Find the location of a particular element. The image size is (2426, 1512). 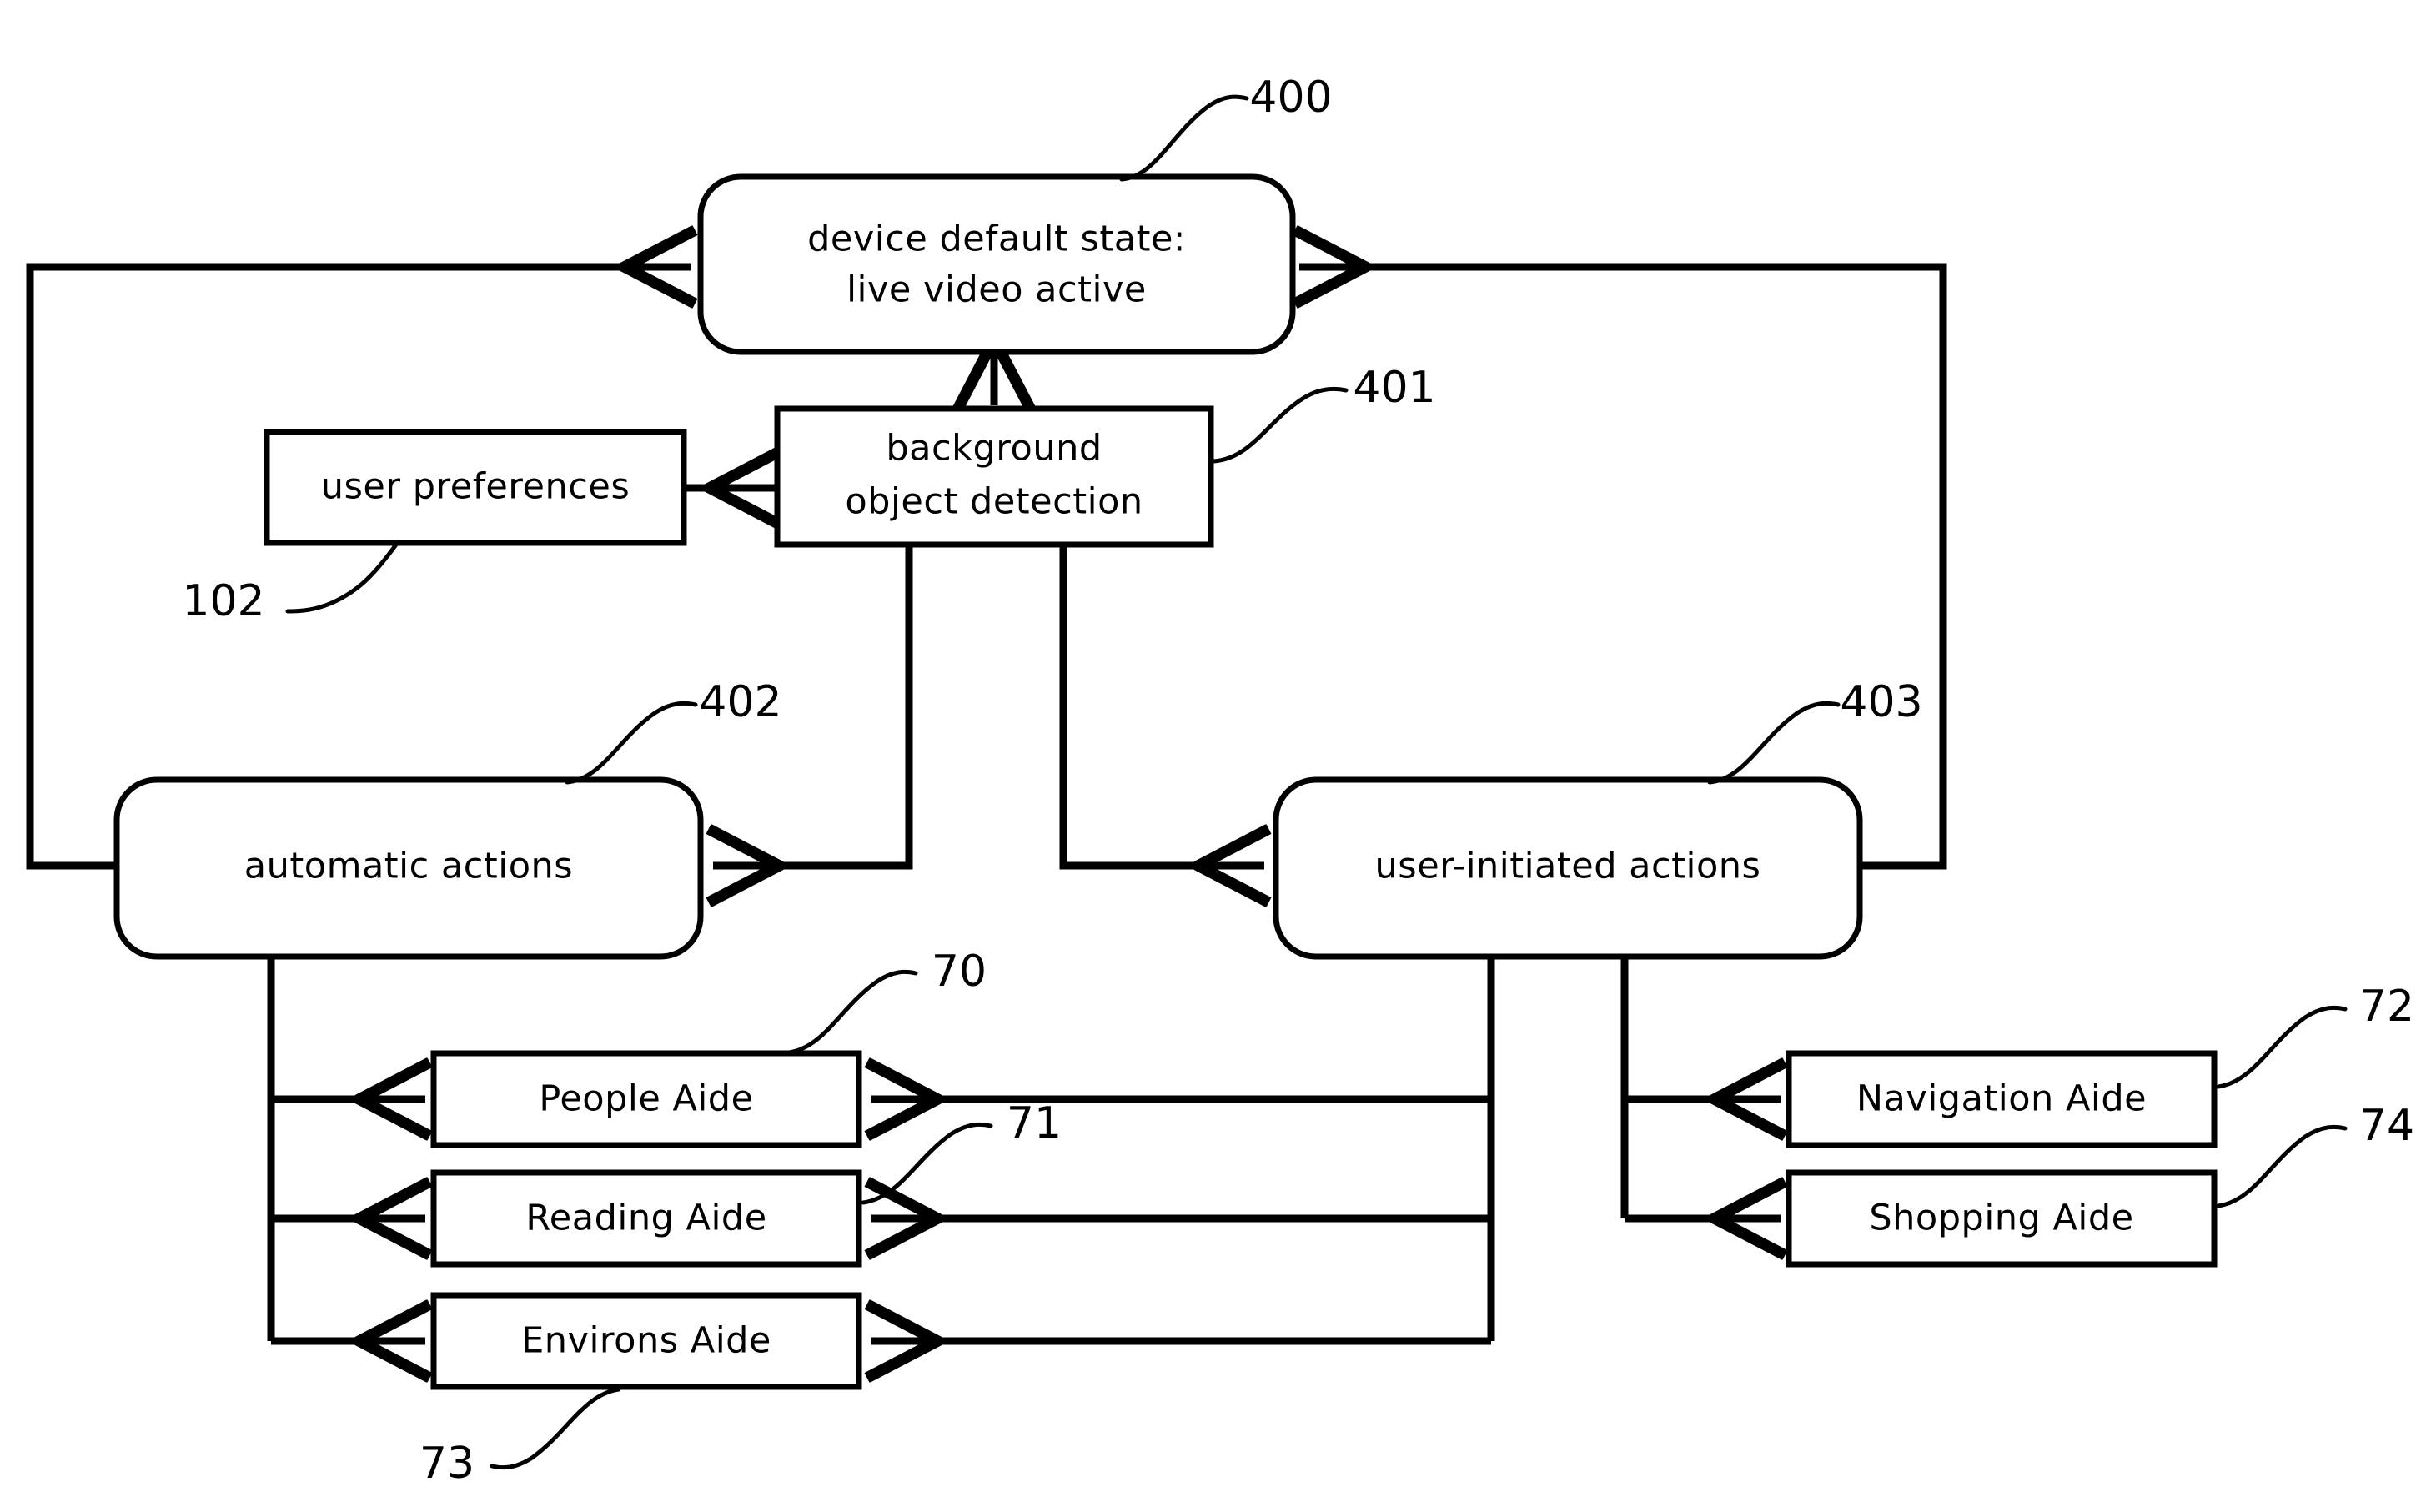

node-shopping-aide-label: Shopping Aide is located at coordinates (2001, 1218).